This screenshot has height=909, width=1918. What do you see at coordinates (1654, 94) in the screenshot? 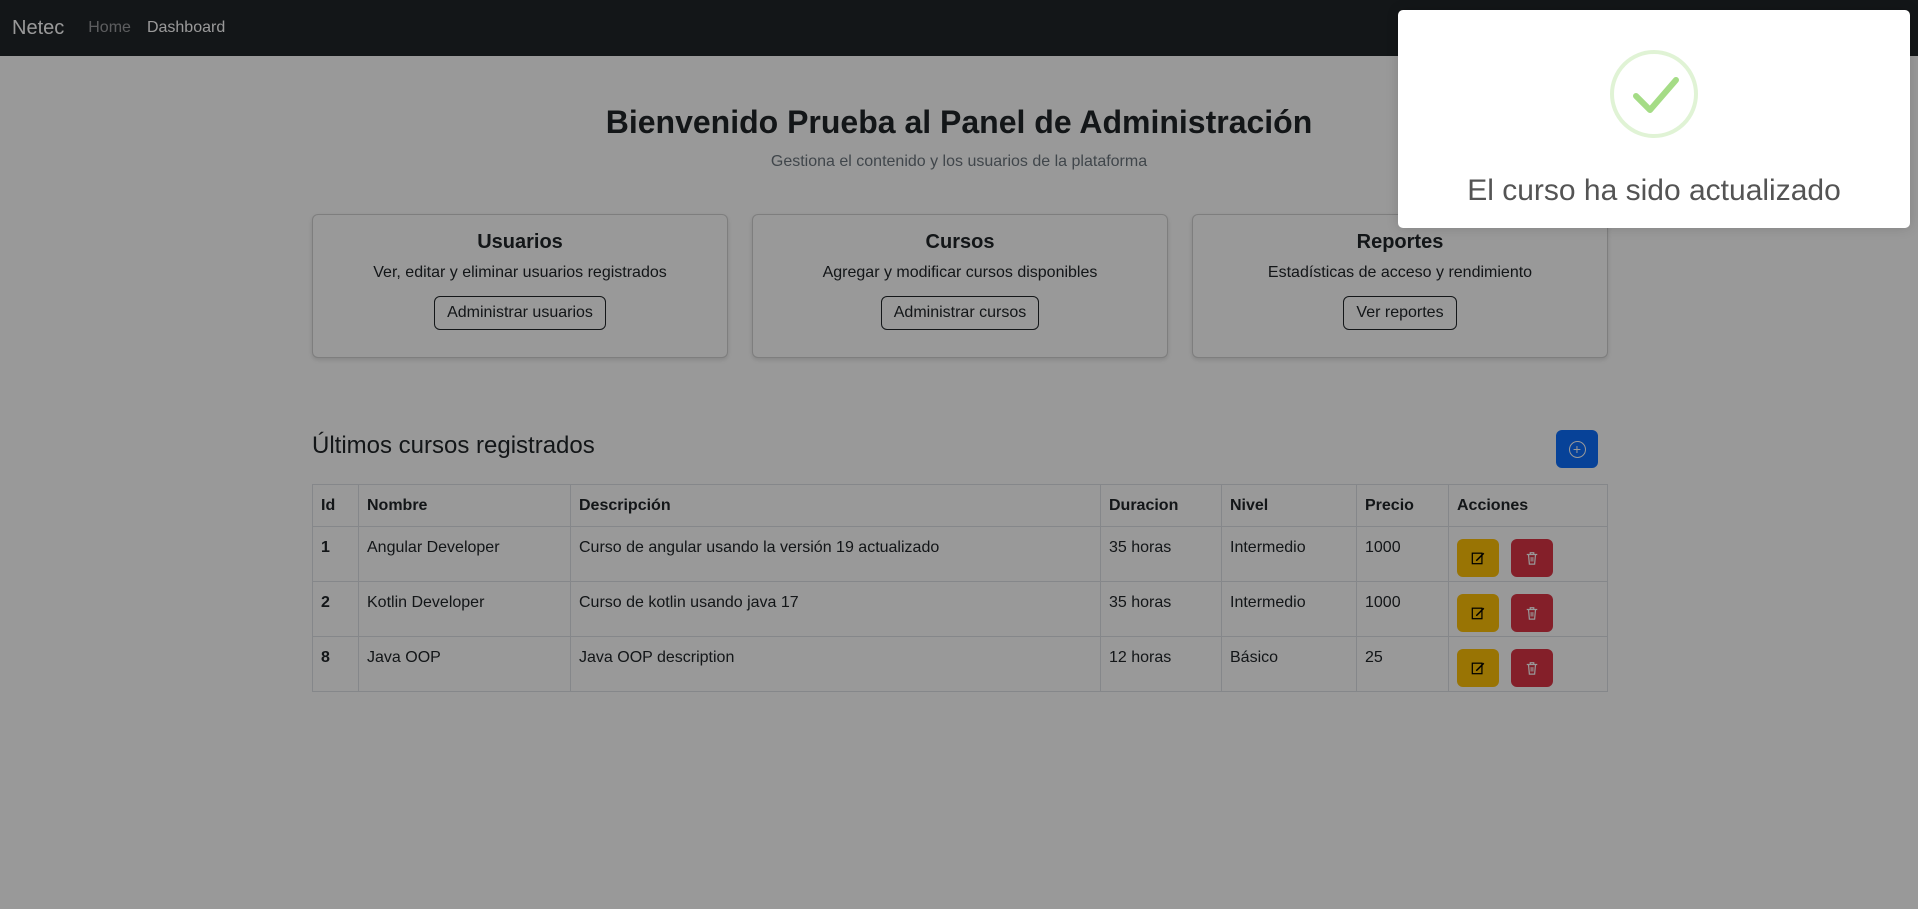
I see `success-check-icon` at bounding box center [1654, 94].